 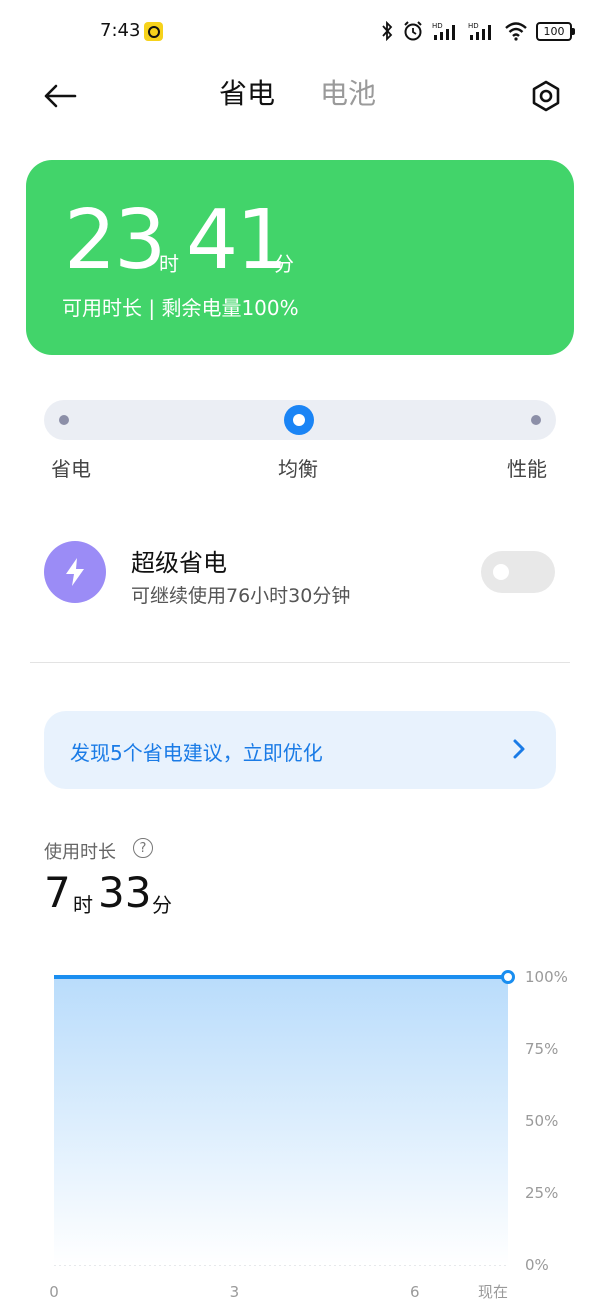 I want to click on x-tick-label: 0, so click(x=54, y=1291).